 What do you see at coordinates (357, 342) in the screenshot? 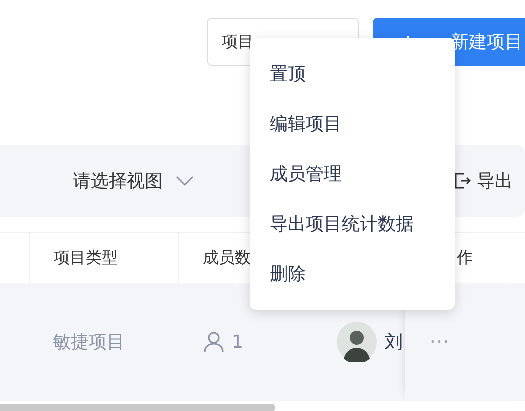
I see `avatar-icon` at bounding box center [357, 342].